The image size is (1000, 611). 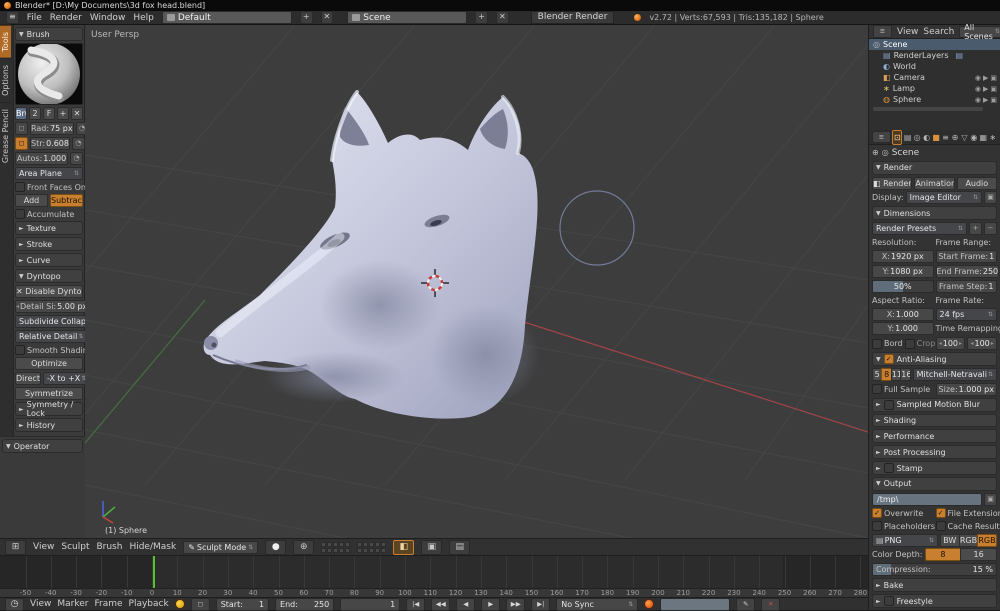 I want to click on bake-panel-header: ► Bake, so click(x=934, y=585).